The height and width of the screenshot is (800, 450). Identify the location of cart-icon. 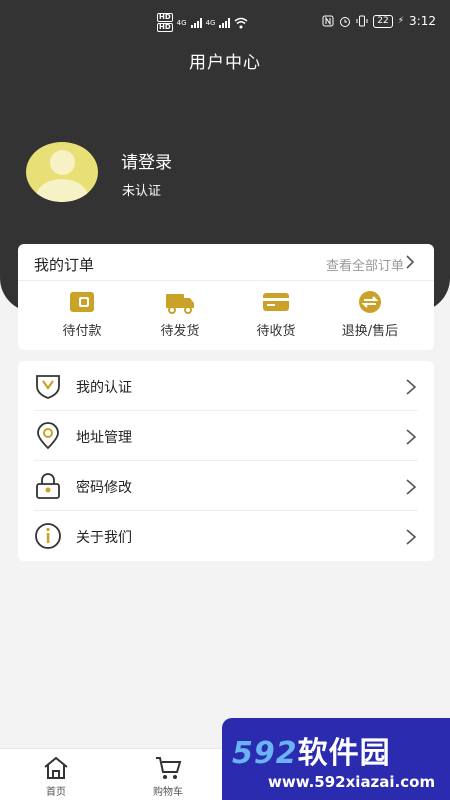
(169, 768).